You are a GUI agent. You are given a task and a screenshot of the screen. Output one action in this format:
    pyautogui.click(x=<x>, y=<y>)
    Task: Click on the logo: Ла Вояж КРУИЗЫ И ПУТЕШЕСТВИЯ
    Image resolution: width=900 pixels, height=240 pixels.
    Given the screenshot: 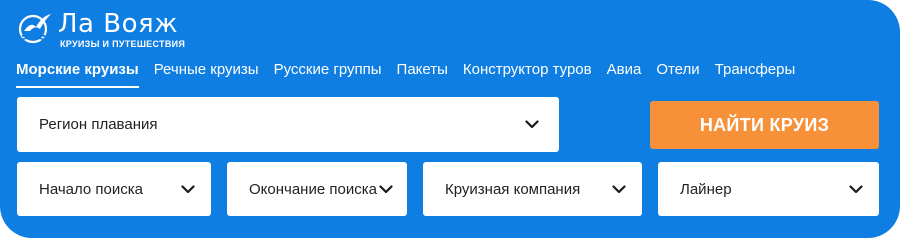 What is the action you would take?
    pyautogui.click(x=101, y=30)
    